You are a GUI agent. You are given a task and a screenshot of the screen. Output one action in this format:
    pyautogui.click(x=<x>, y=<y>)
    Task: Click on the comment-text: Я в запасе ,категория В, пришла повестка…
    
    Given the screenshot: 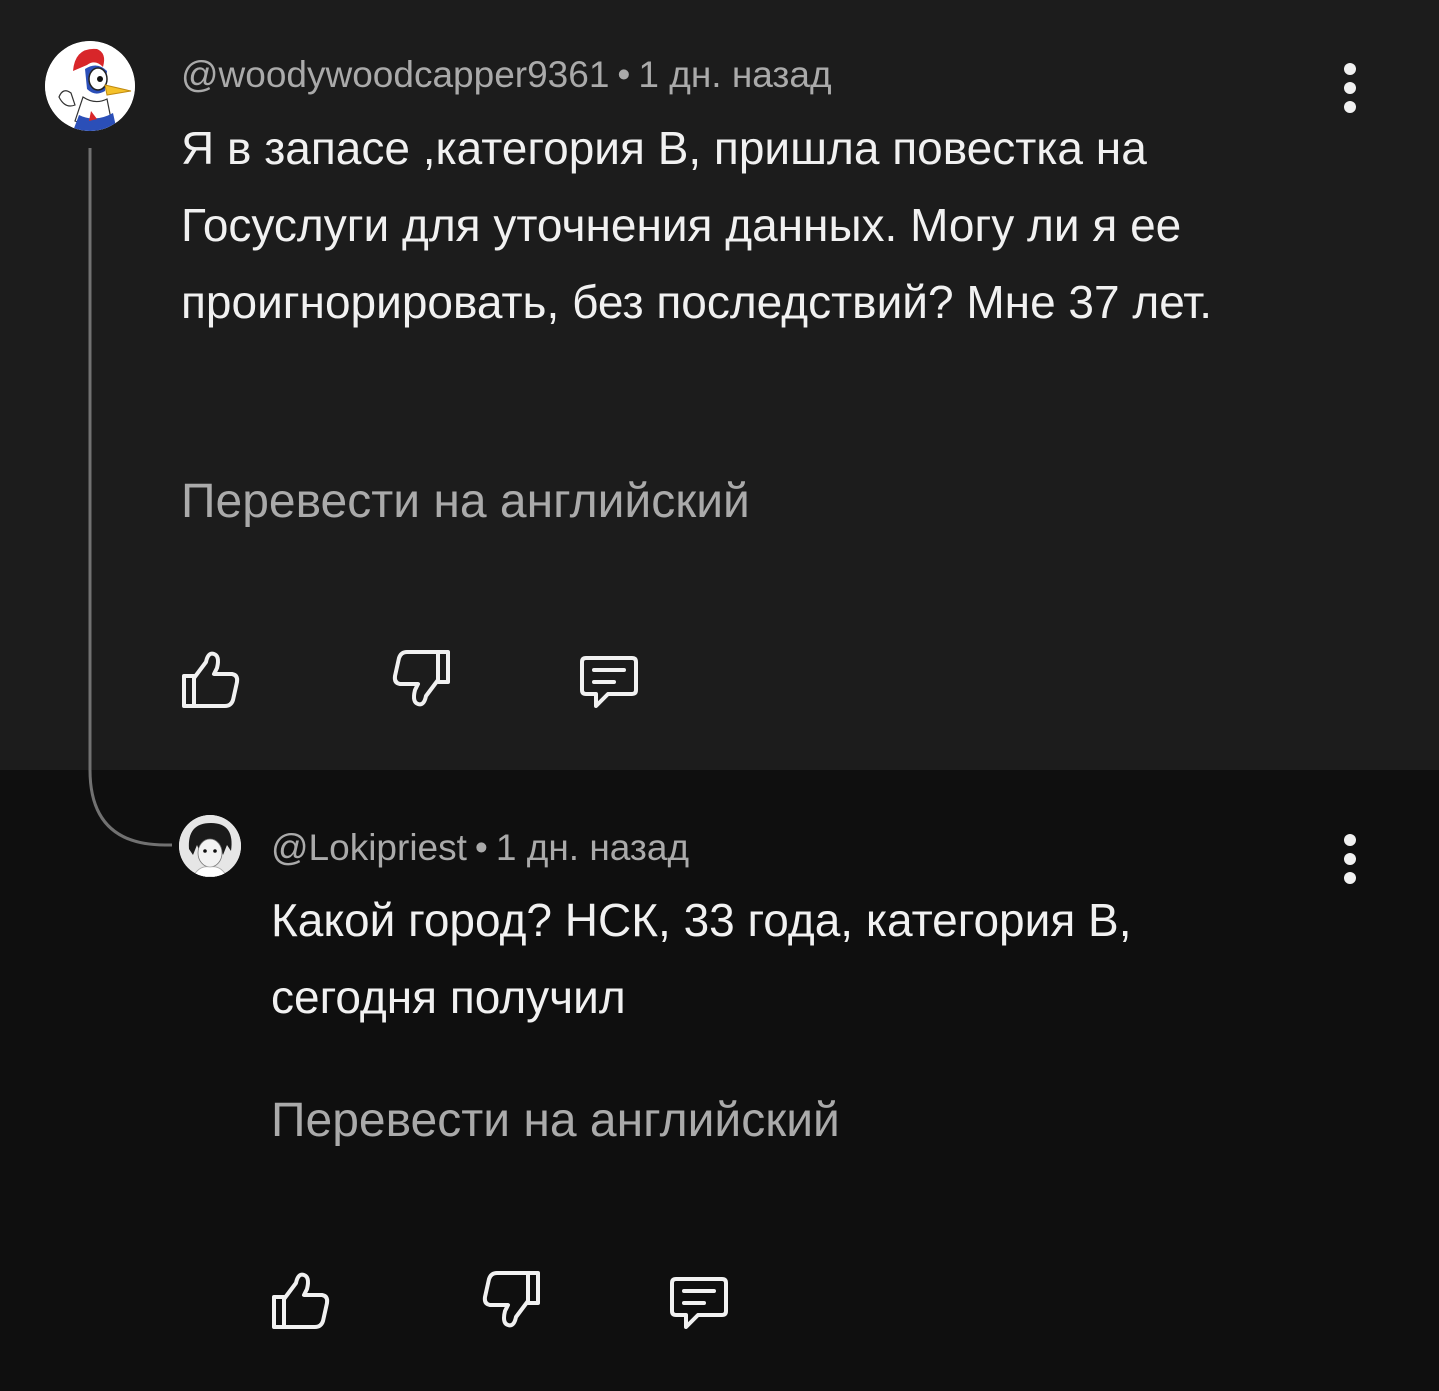 What is the action you would take?
    pyautogui.click(x=697, y=225)
    